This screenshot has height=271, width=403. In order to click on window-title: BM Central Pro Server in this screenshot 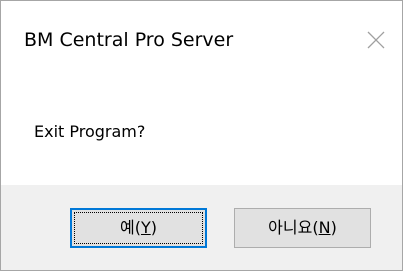, I will do `click(129, 40)`.